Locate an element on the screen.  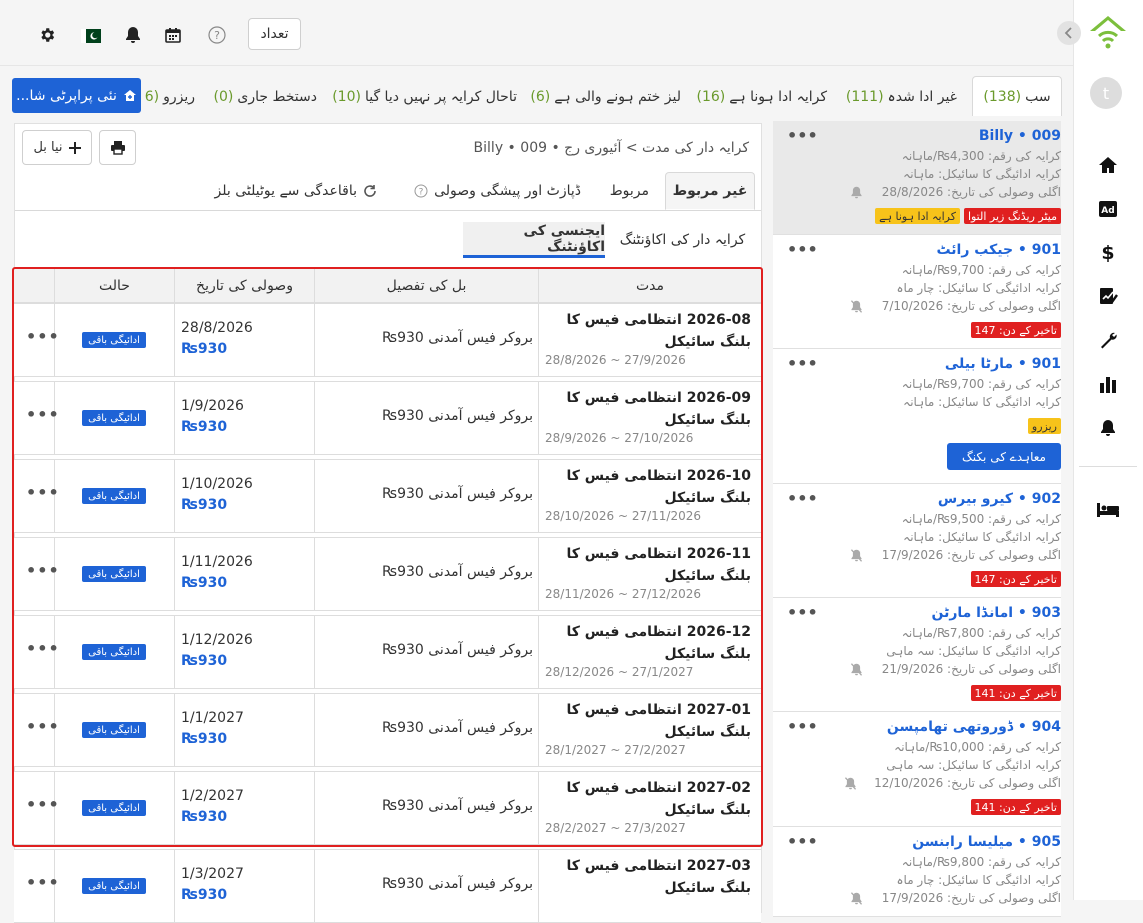
tenant-name-text: مارٹا بیلی is located at coordinates (979, 364).